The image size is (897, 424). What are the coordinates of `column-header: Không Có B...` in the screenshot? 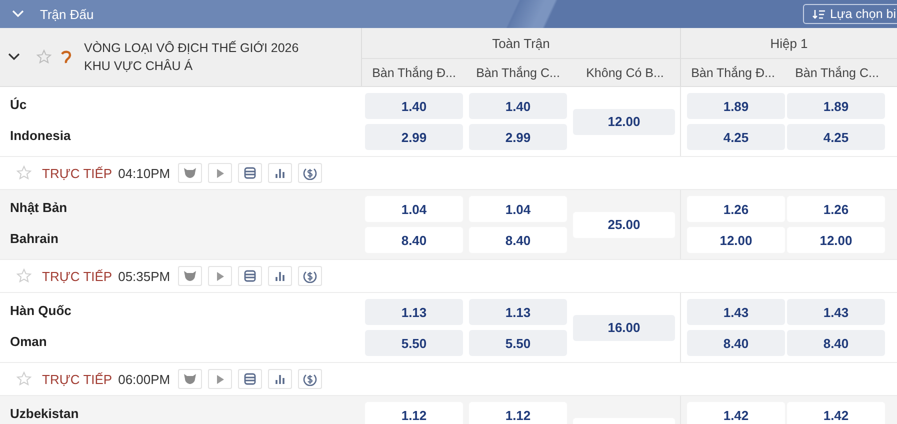 It's located at (625, 73).